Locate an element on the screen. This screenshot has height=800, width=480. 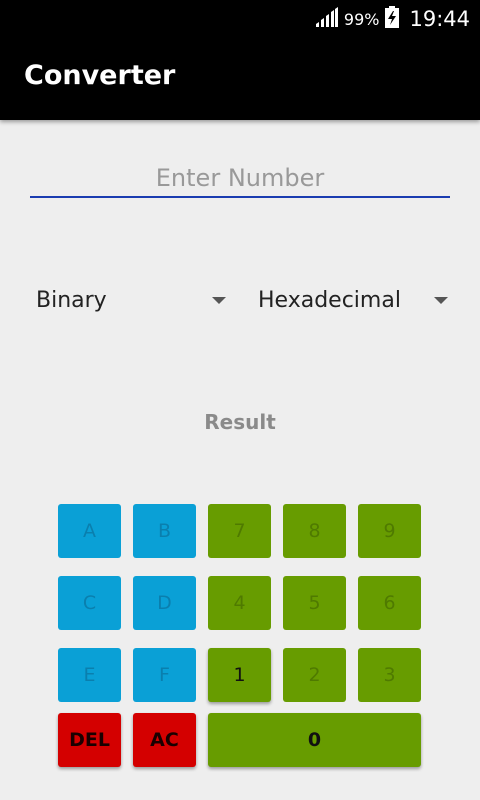
key-2: 2 is located at coordinates (314, 675).